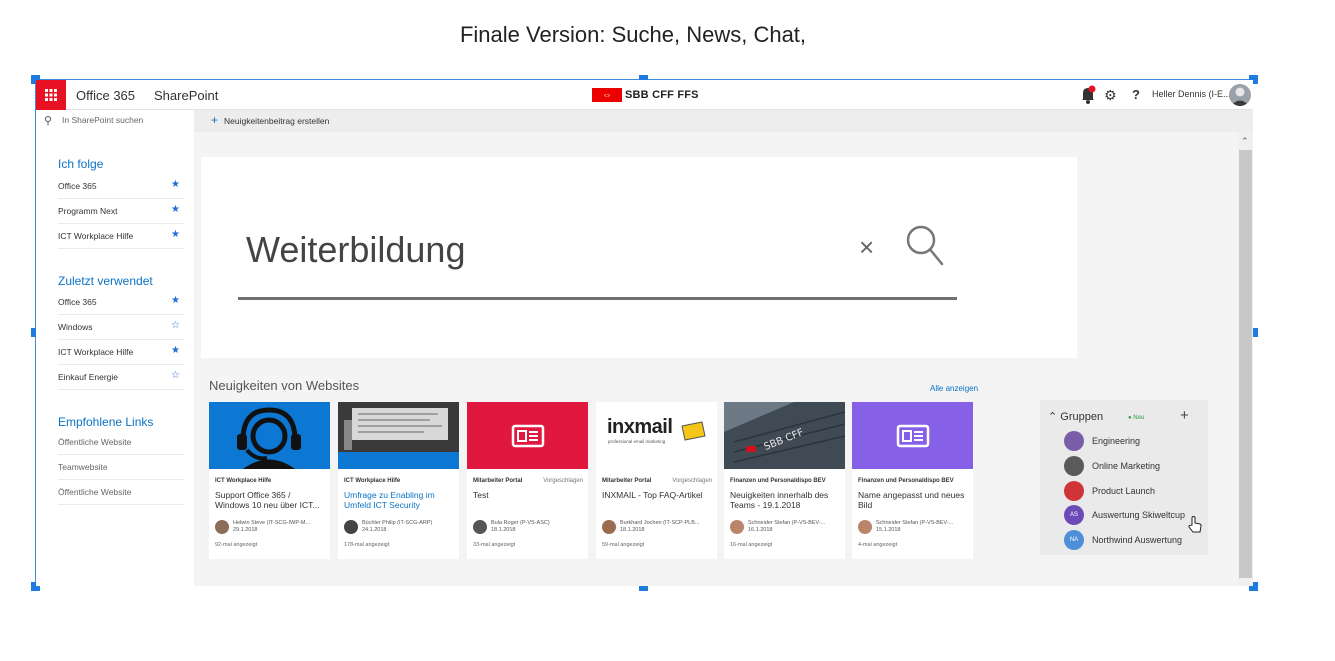 The width and height of the screenshot is (1335, 661). Describe the element at coordinates (878, 545) in the screenshot. I see `card-views: 4-mal angezeigt` at that location.